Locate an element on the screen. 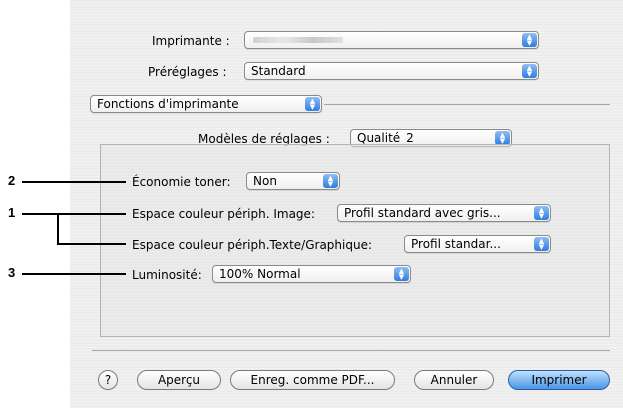 The width and height of the screenshot is (623, 408). help-button: ? is located at coordinates (108, 380).